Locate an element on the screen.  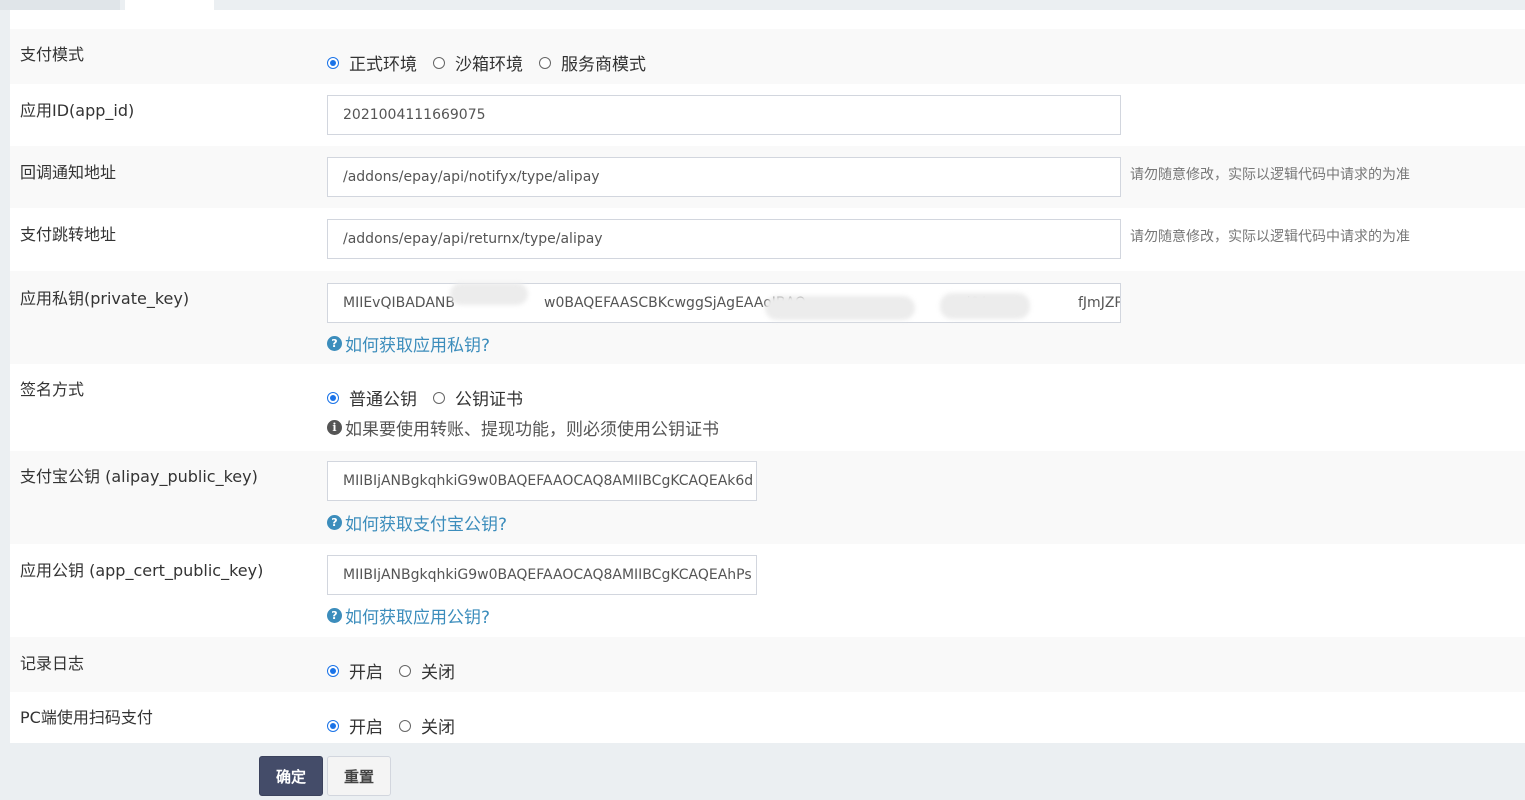
pay-mode-option-sandbox: 沙箱环境 is located at coordinates (478, 62).